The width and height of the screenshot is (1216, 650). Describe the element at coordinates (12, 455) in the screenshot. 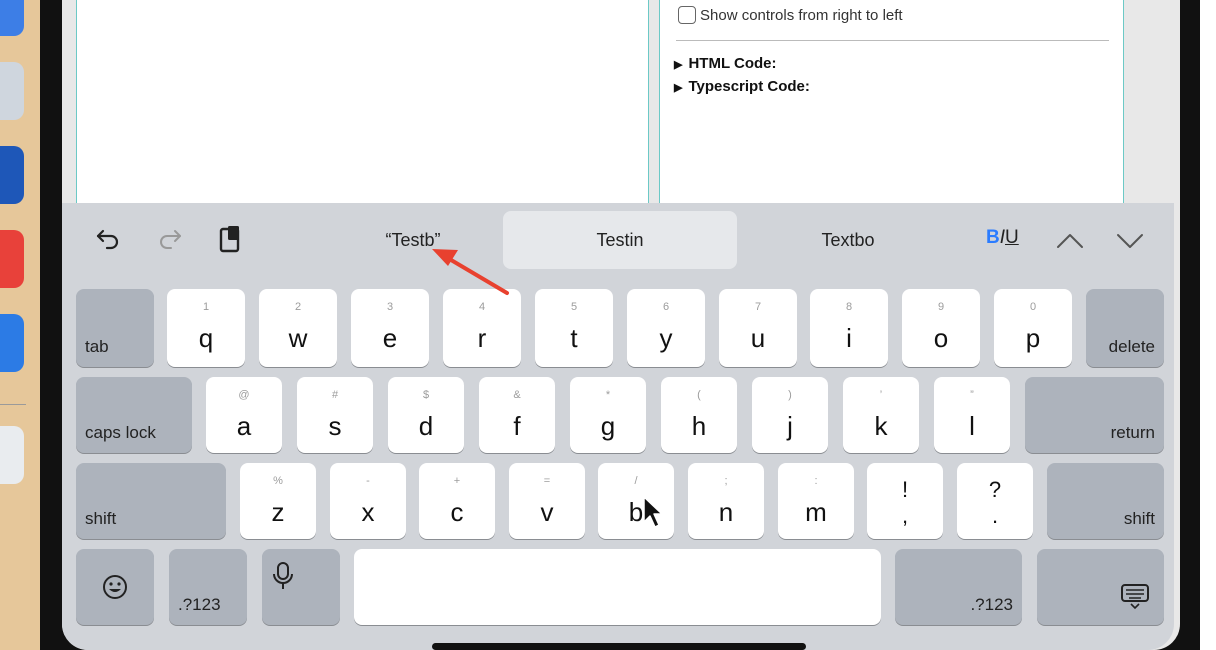

I see `trash-icon` at that location.